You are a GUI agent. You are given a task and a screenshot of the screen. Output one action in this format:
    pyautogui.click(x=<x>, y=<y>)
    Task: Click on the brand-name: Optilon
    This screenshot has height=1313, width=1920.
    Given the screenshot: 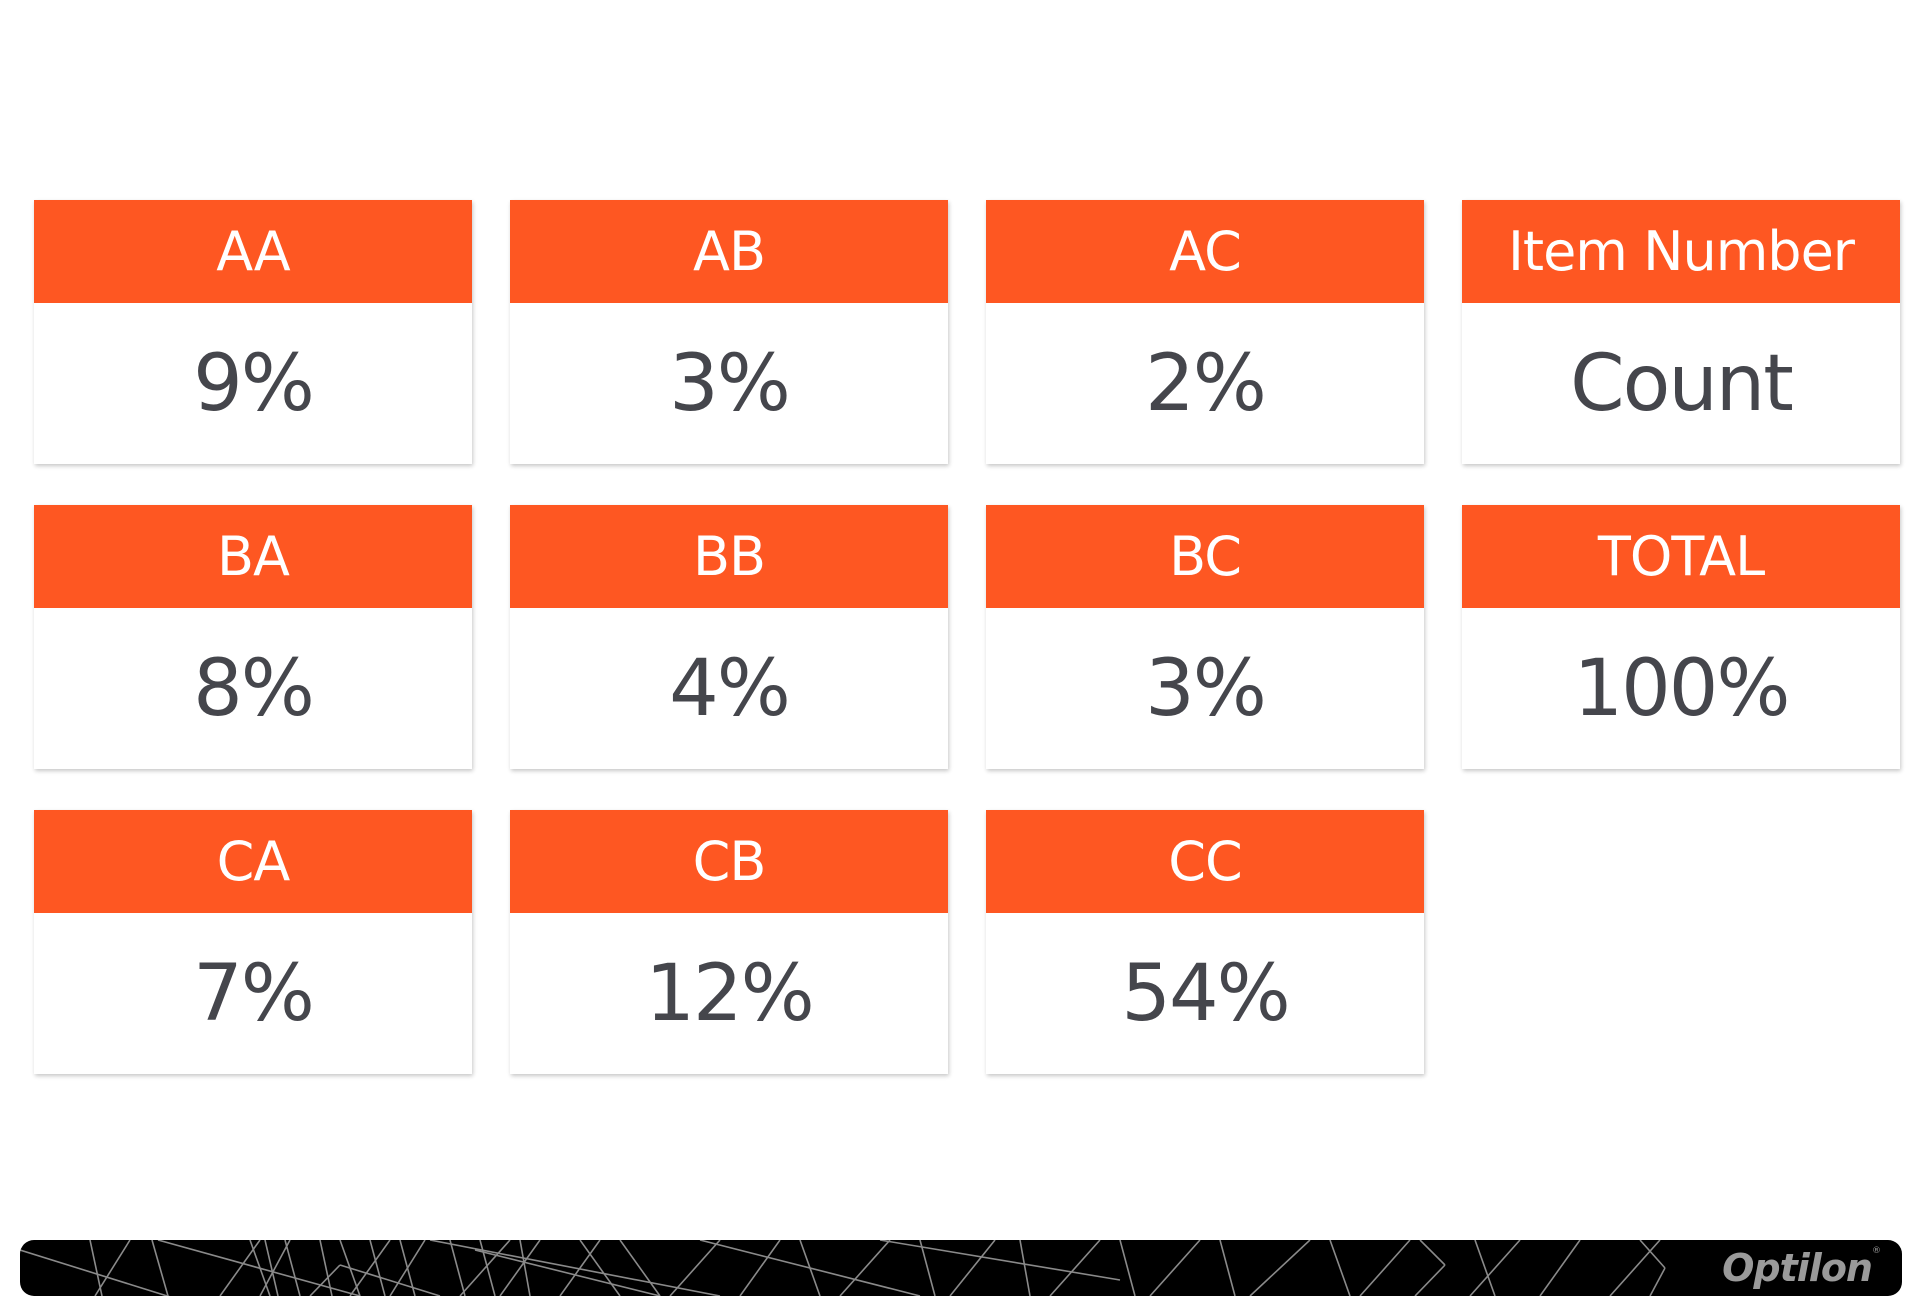 What is the action you would take?
    pyautogui.click(x=1797, y=1268)
    